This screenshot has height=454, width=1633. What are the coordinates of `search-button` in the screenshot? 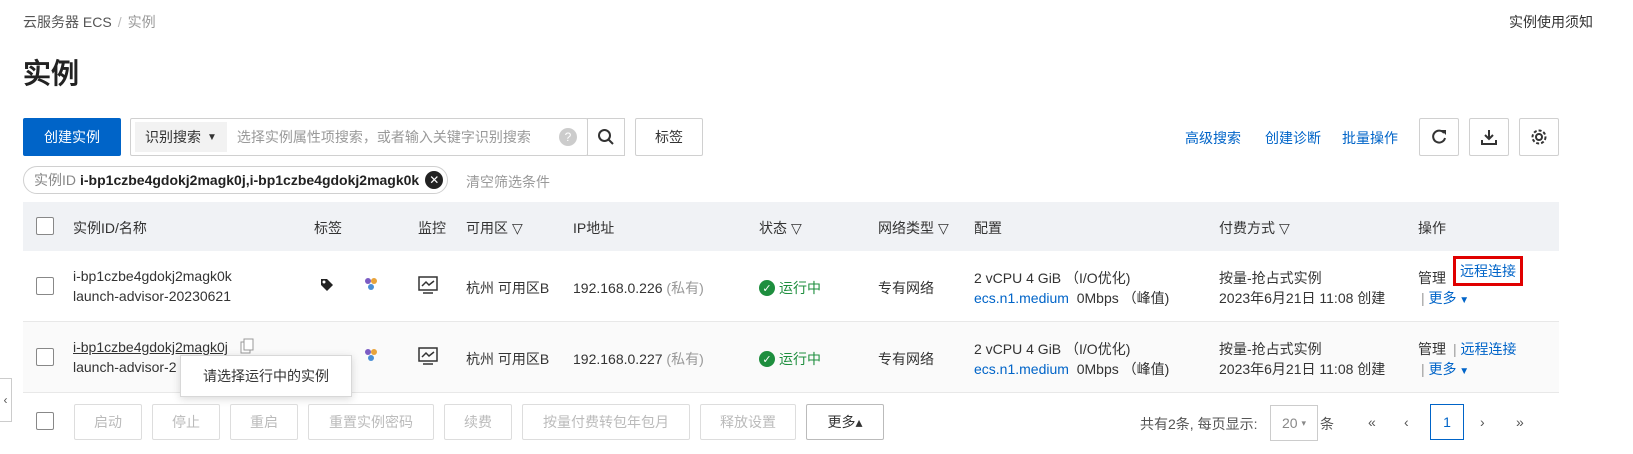 It's located at (606, 137).